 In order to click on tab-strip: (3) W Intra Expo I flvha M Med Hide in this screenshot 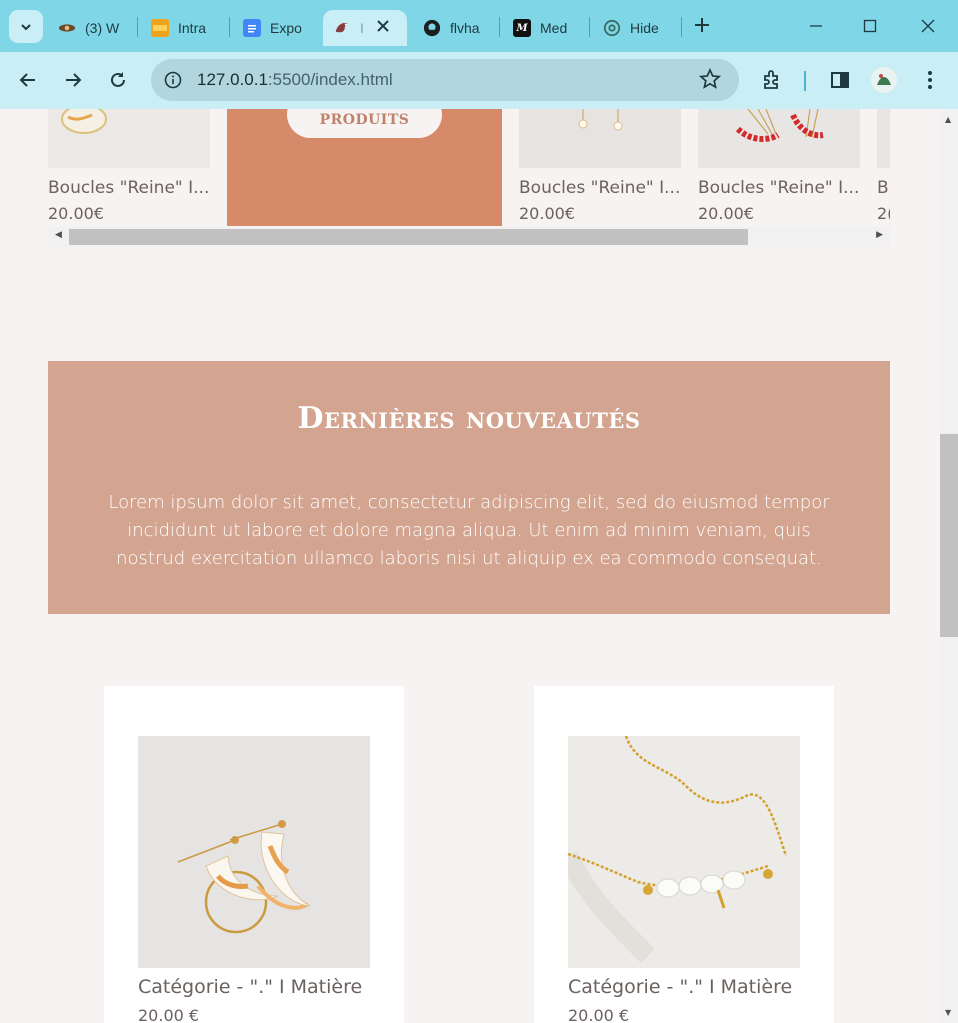, I will do `click(479, 26)`.